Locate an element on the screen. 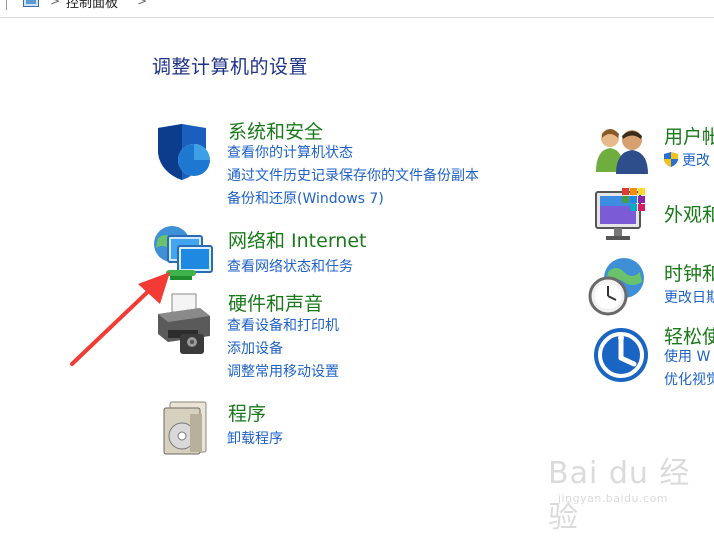  category-title-programs: 程序 is located at coordinates (247, 412).